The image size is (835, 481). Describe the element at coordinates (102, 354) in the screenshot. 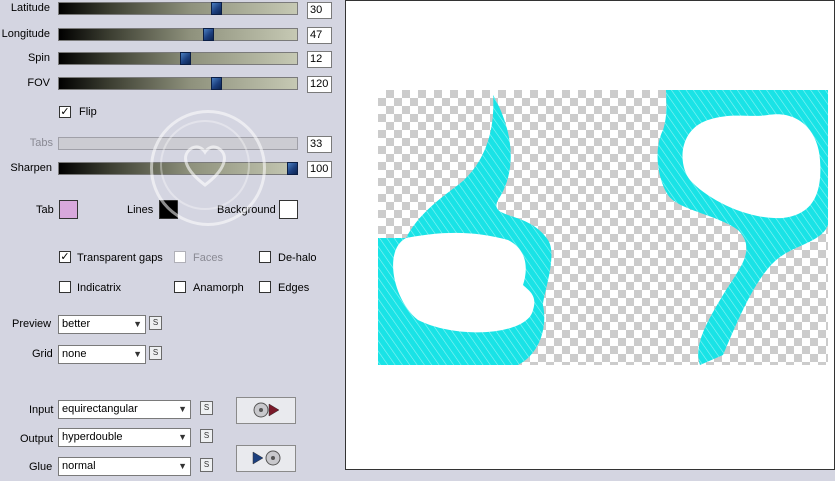

I see `grid-select: none ▼` at that location.